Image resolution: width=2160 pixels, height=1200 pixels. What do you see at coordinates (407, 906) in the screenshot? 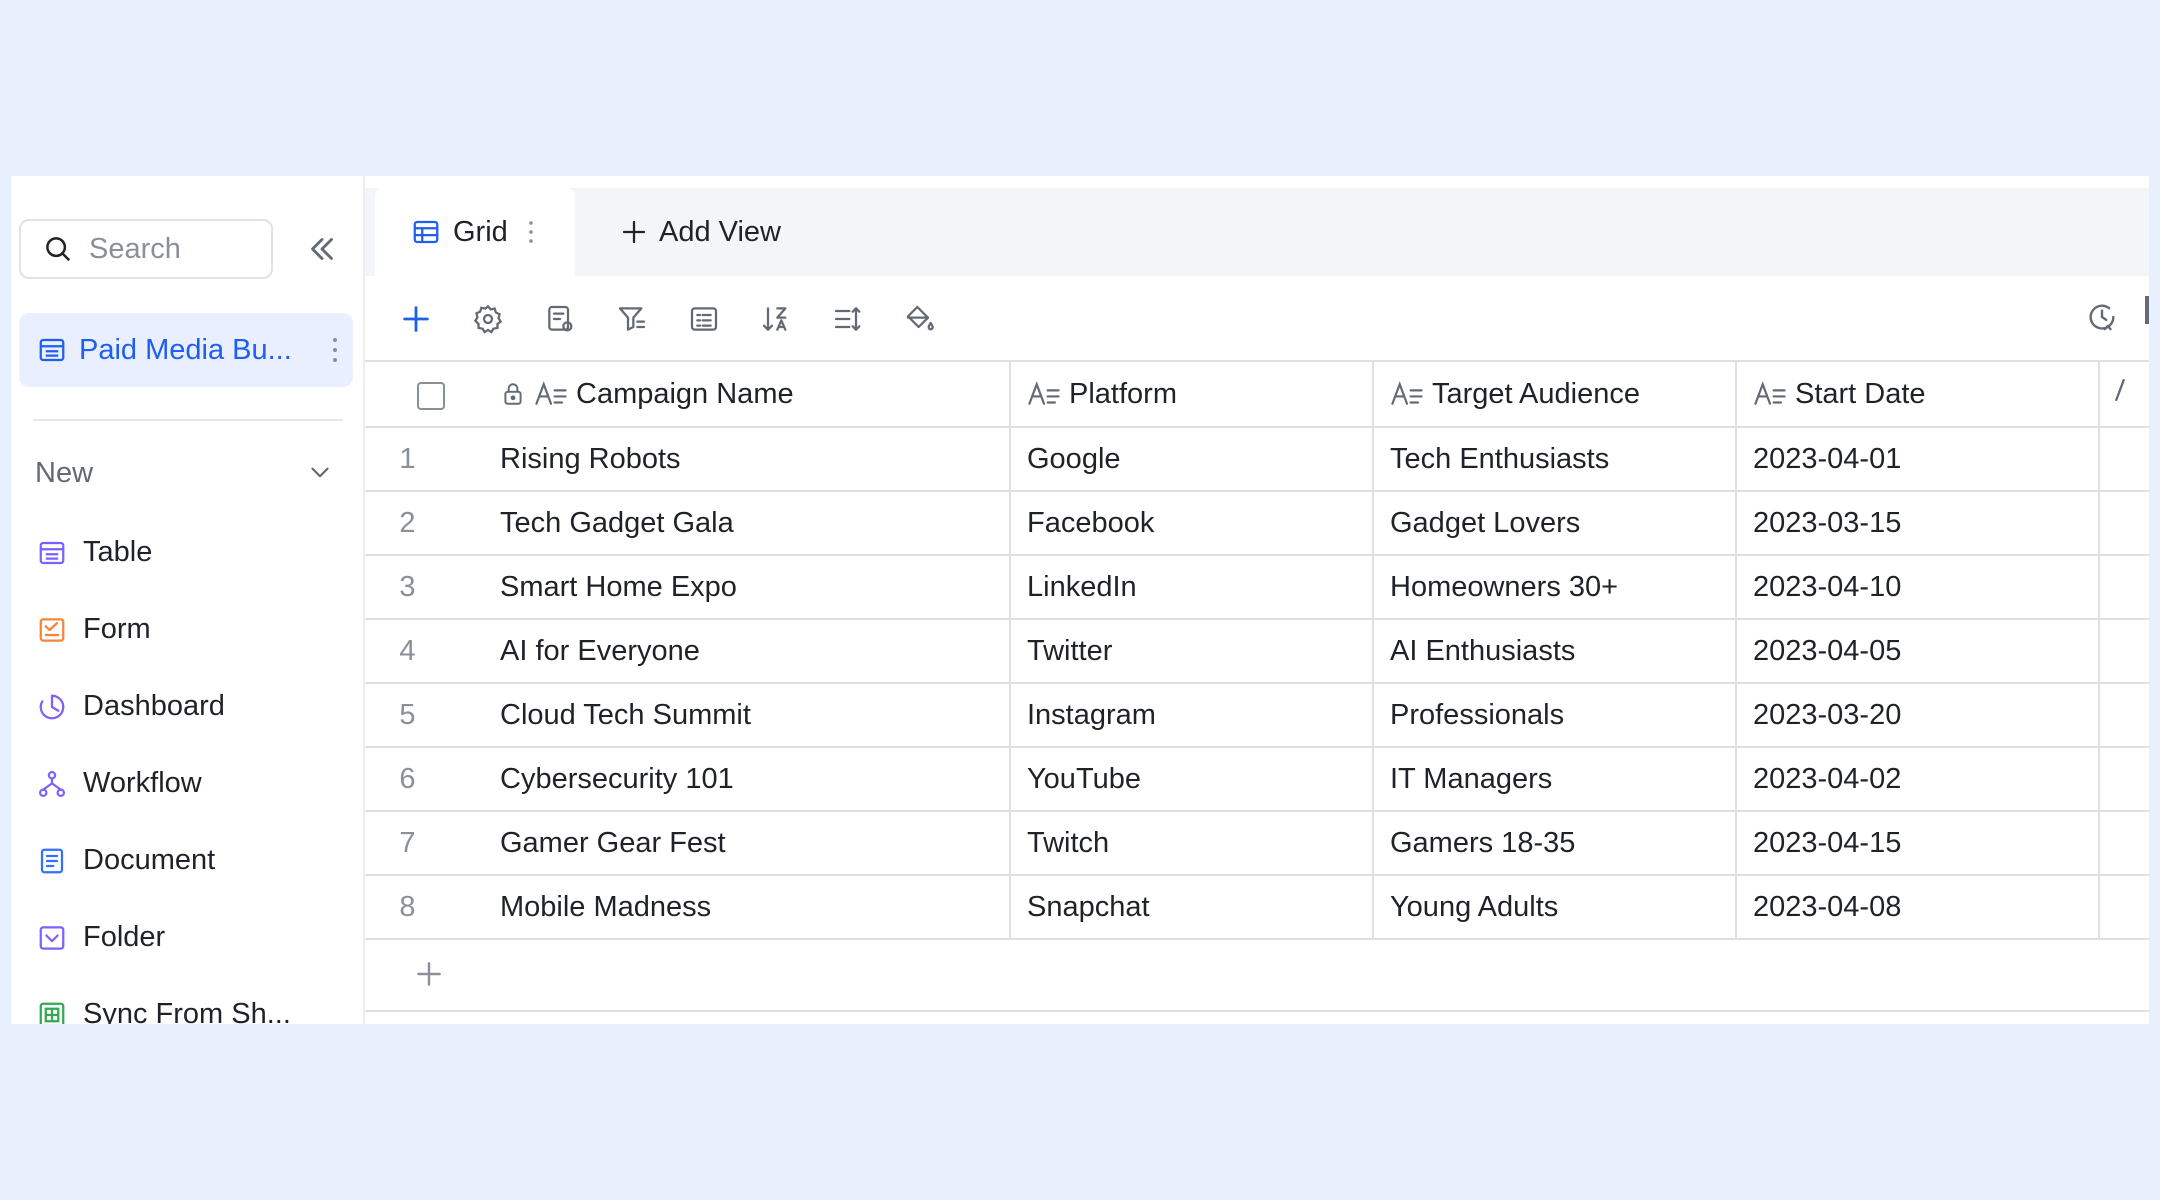
I see `row-number: 8` at bounding box center [407, 906].